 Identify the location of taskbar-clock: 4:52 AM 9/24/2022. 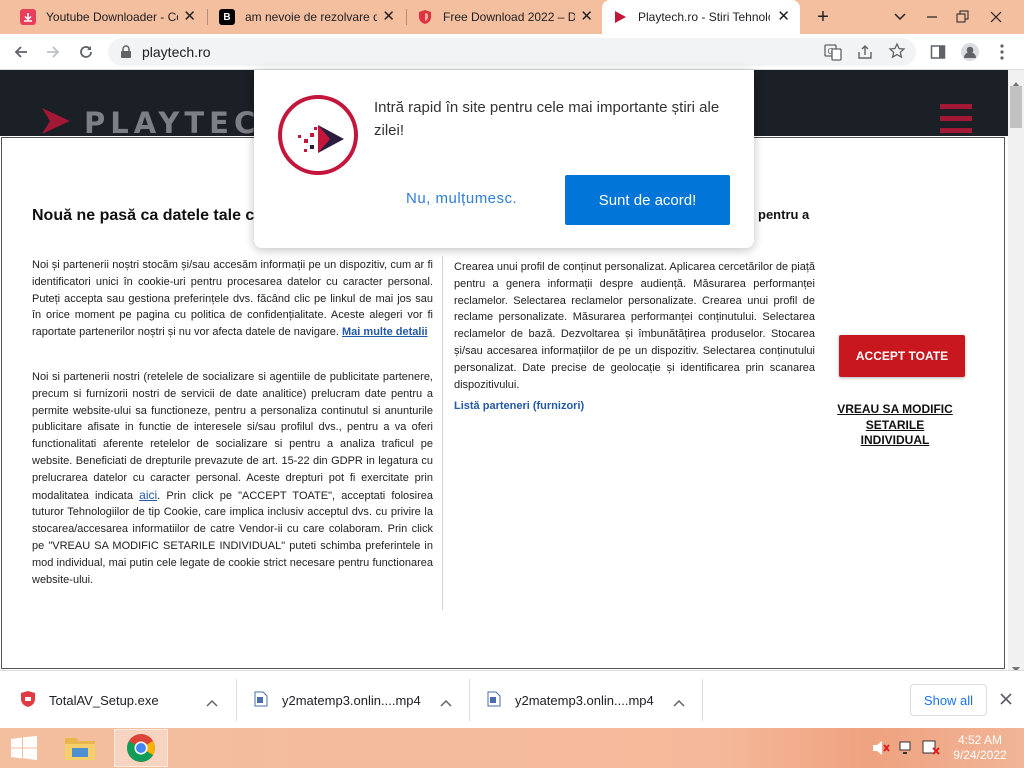
(980, 748).